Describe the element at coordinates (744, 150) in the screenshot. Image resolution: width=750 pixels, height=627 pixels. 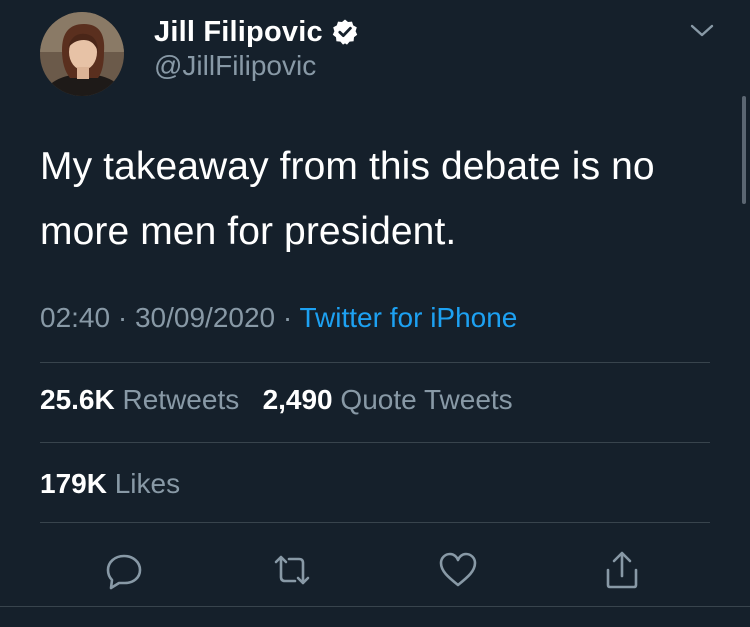
I see `scrollbar` at that location.